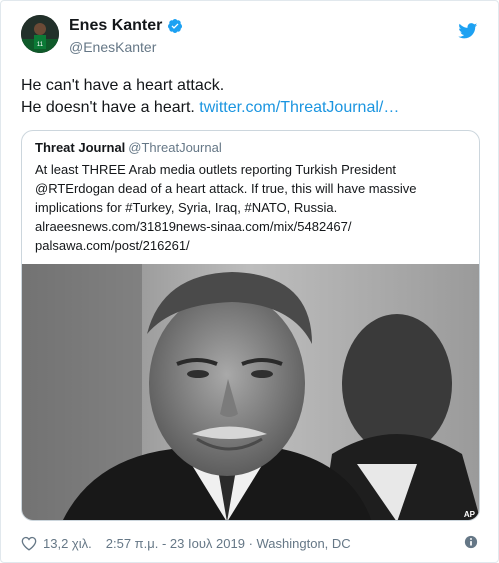 This screenshot has height=563, width=499. I want to click on author-handle: @EnesKanter, so click(112, 47).